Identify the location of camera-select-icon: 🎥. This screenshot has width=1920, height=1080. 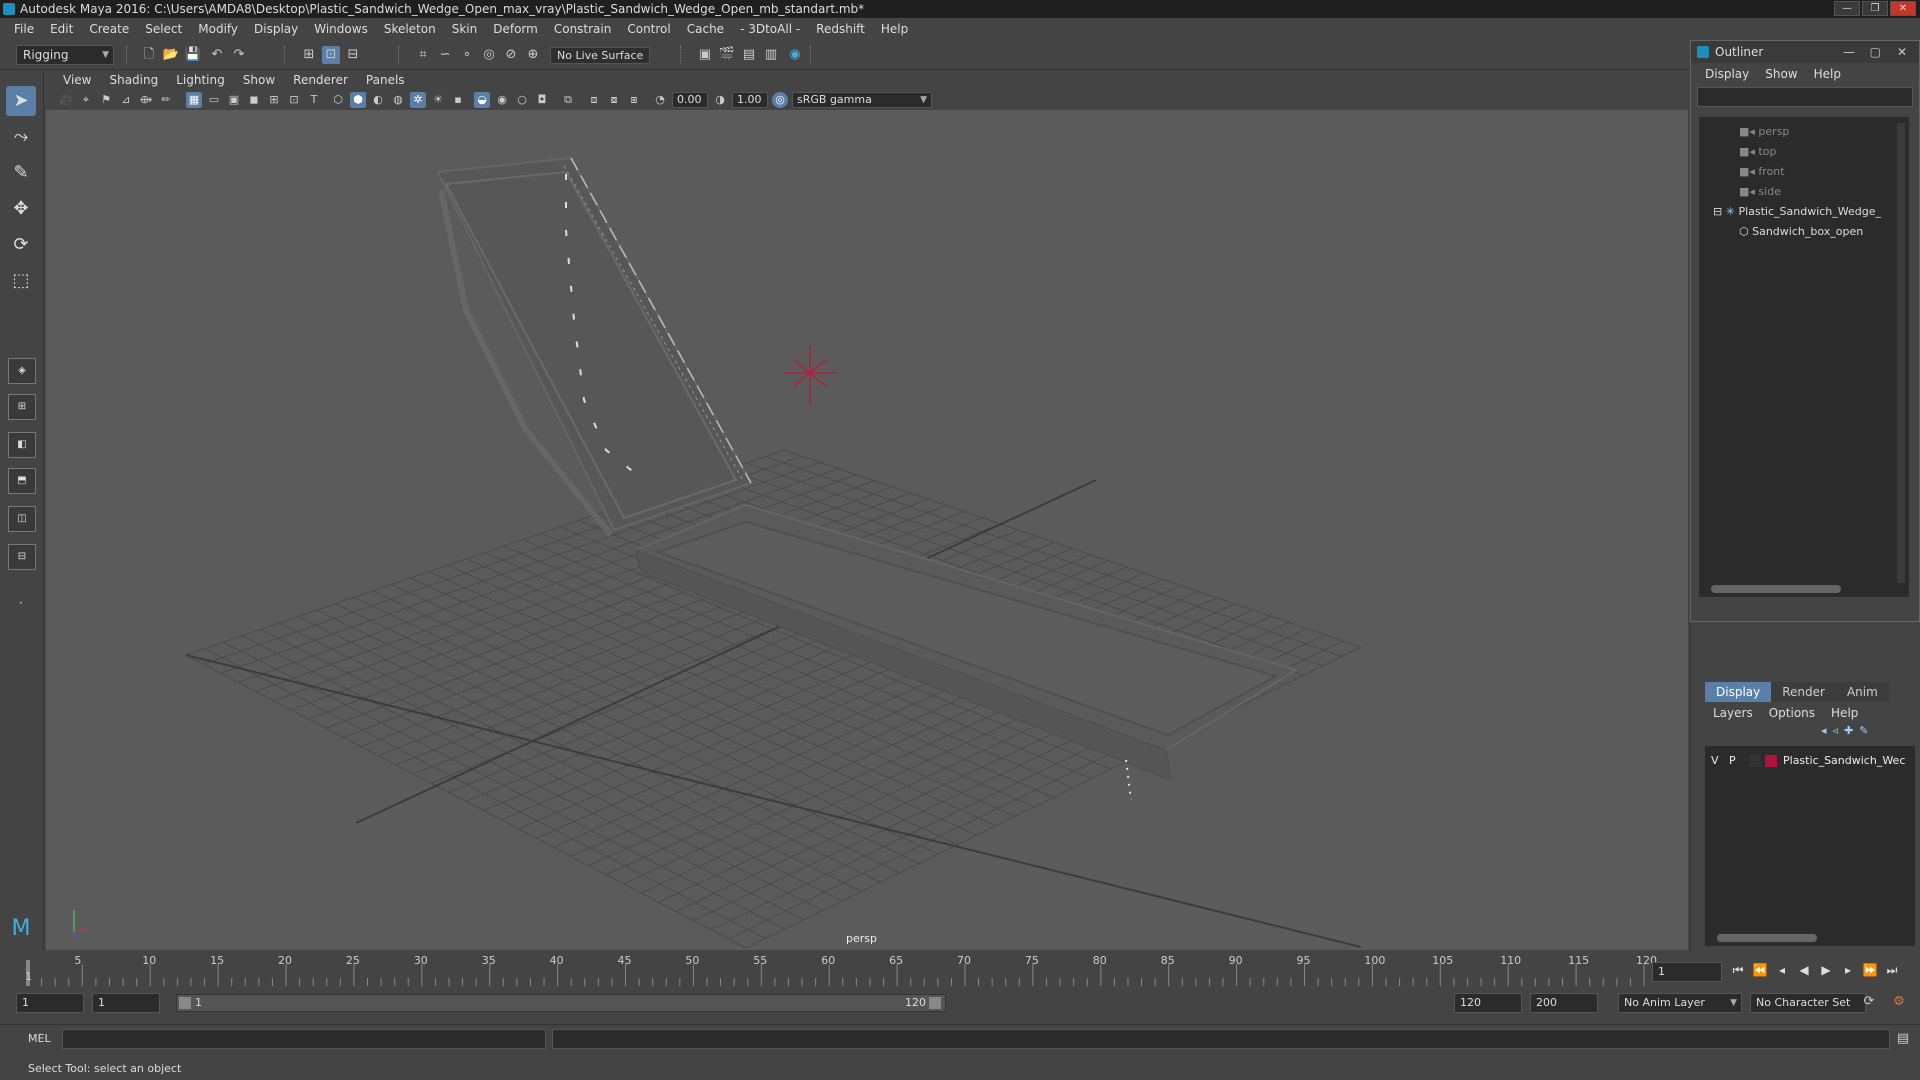
(66, 100).